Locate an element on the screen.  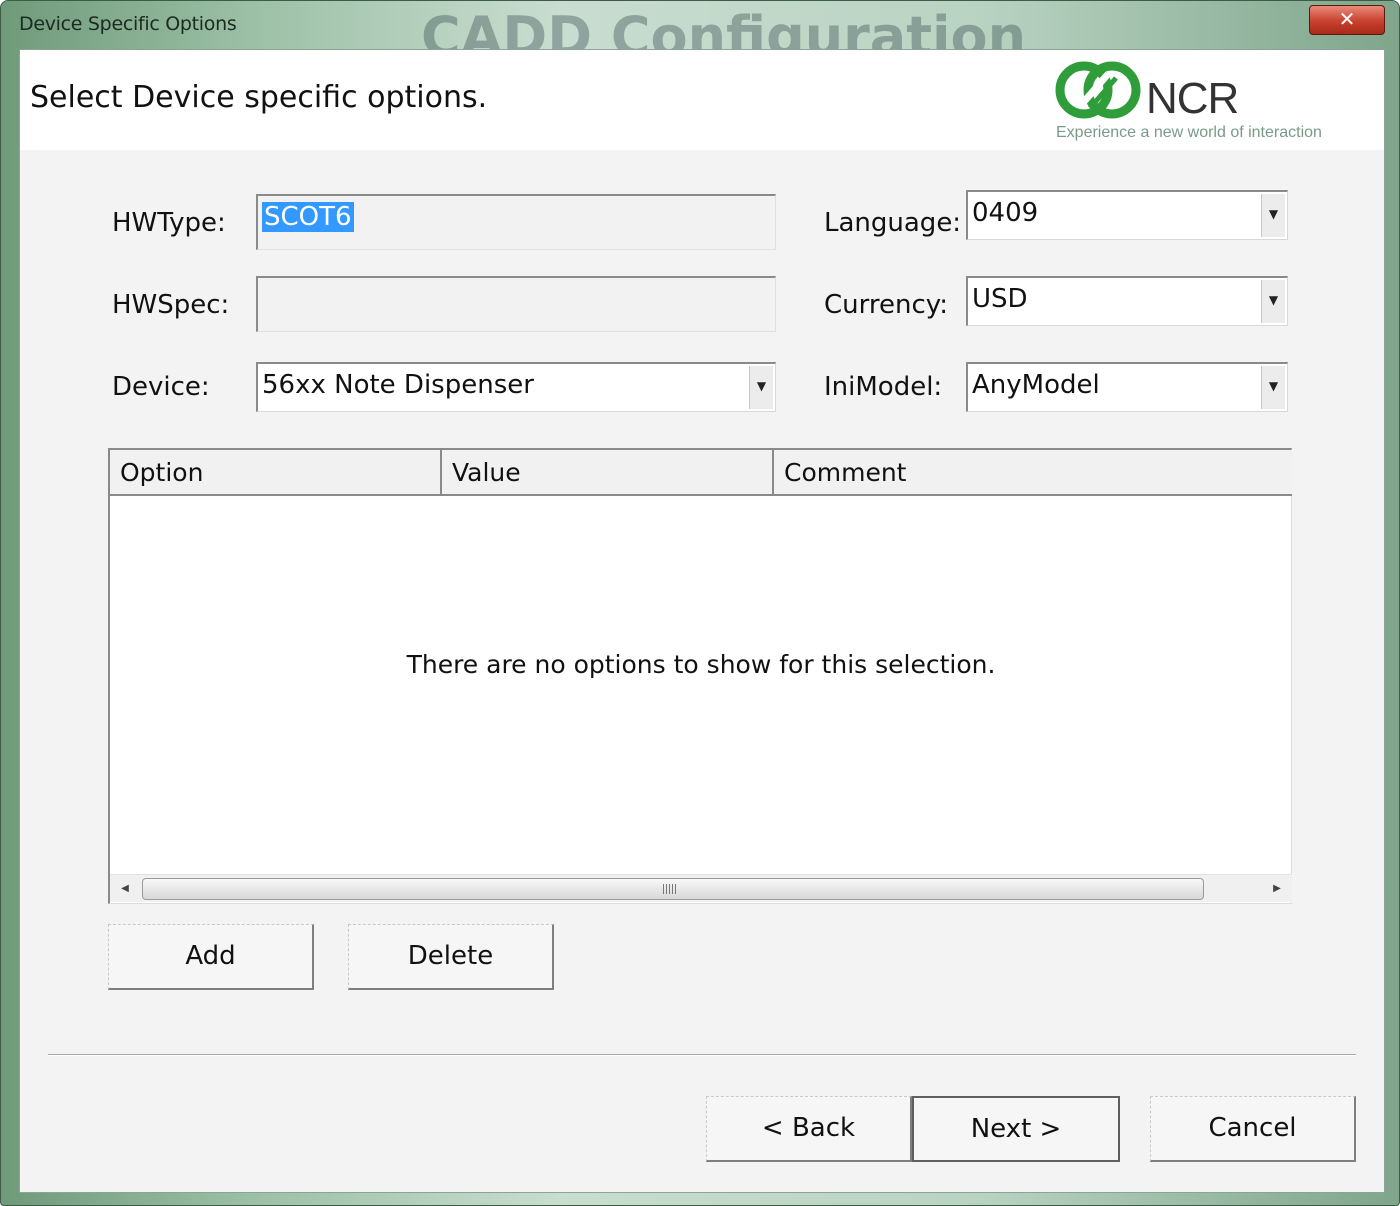
column-header-value: Value is located at coordinates (608, 472).